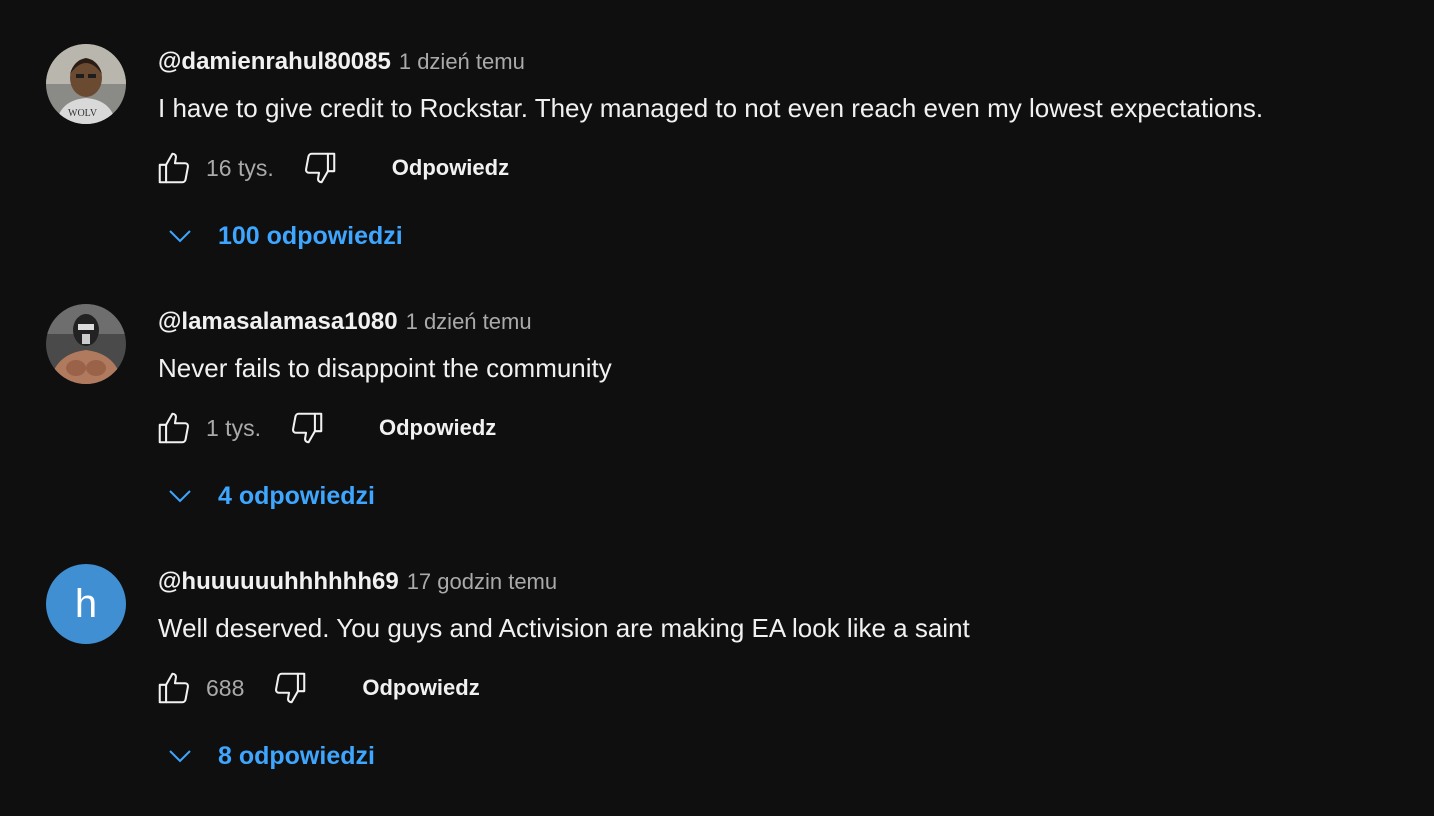 The height and width of the screenshot is (816, 1434). Describe the element at coordinates (296, 495) in the screenshot. I see `replies-count-label: 4 odpowiedzi` at that location.